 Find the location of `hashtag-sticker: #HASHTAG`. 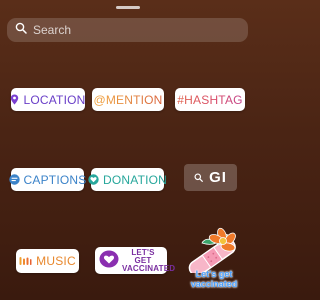

hashtag-sticker: #HASHTAG is located at coordinates (210, 99).